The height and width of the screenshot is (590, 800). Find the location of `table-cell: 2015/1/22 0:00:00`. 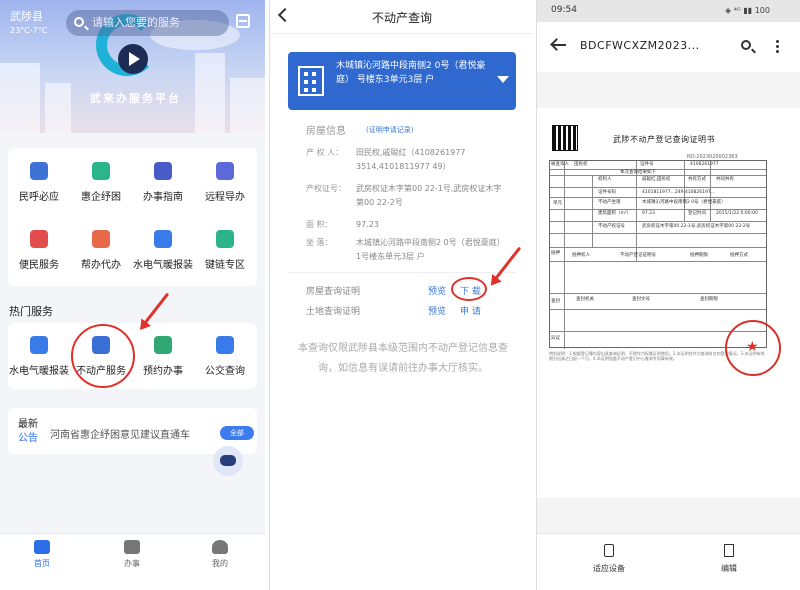

table-cell: 2015/1/22 0:00:00 is located at coordinates (737, 213).